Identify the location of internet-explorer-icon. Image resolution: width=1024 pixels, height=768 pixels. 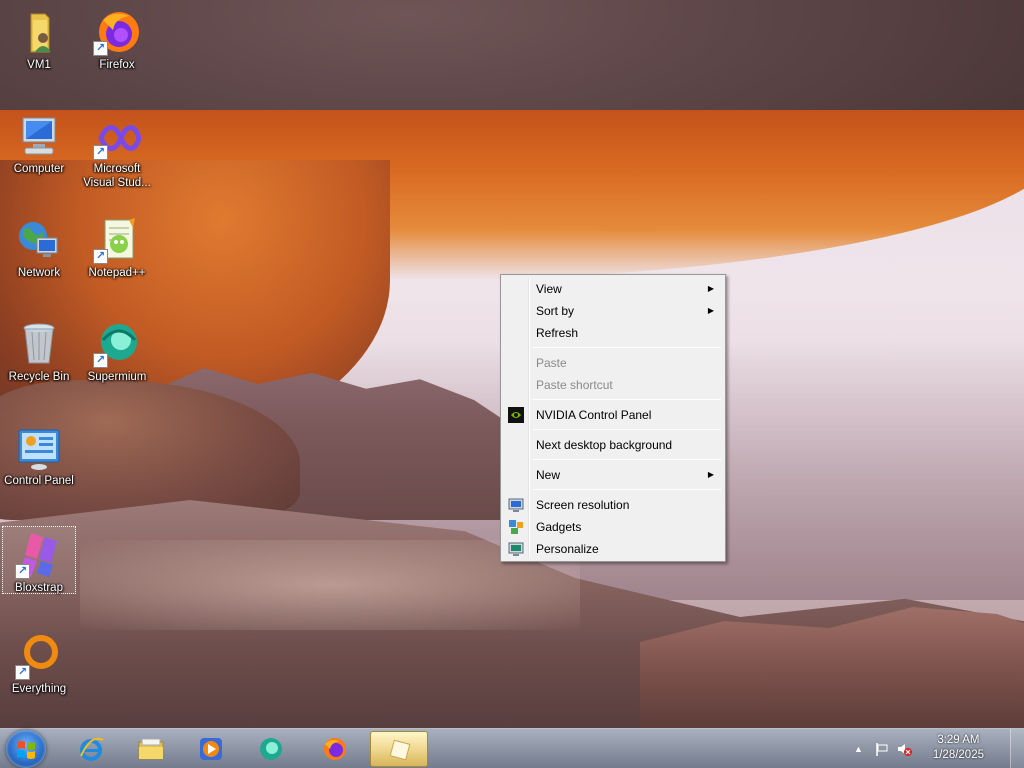
(91, 749).